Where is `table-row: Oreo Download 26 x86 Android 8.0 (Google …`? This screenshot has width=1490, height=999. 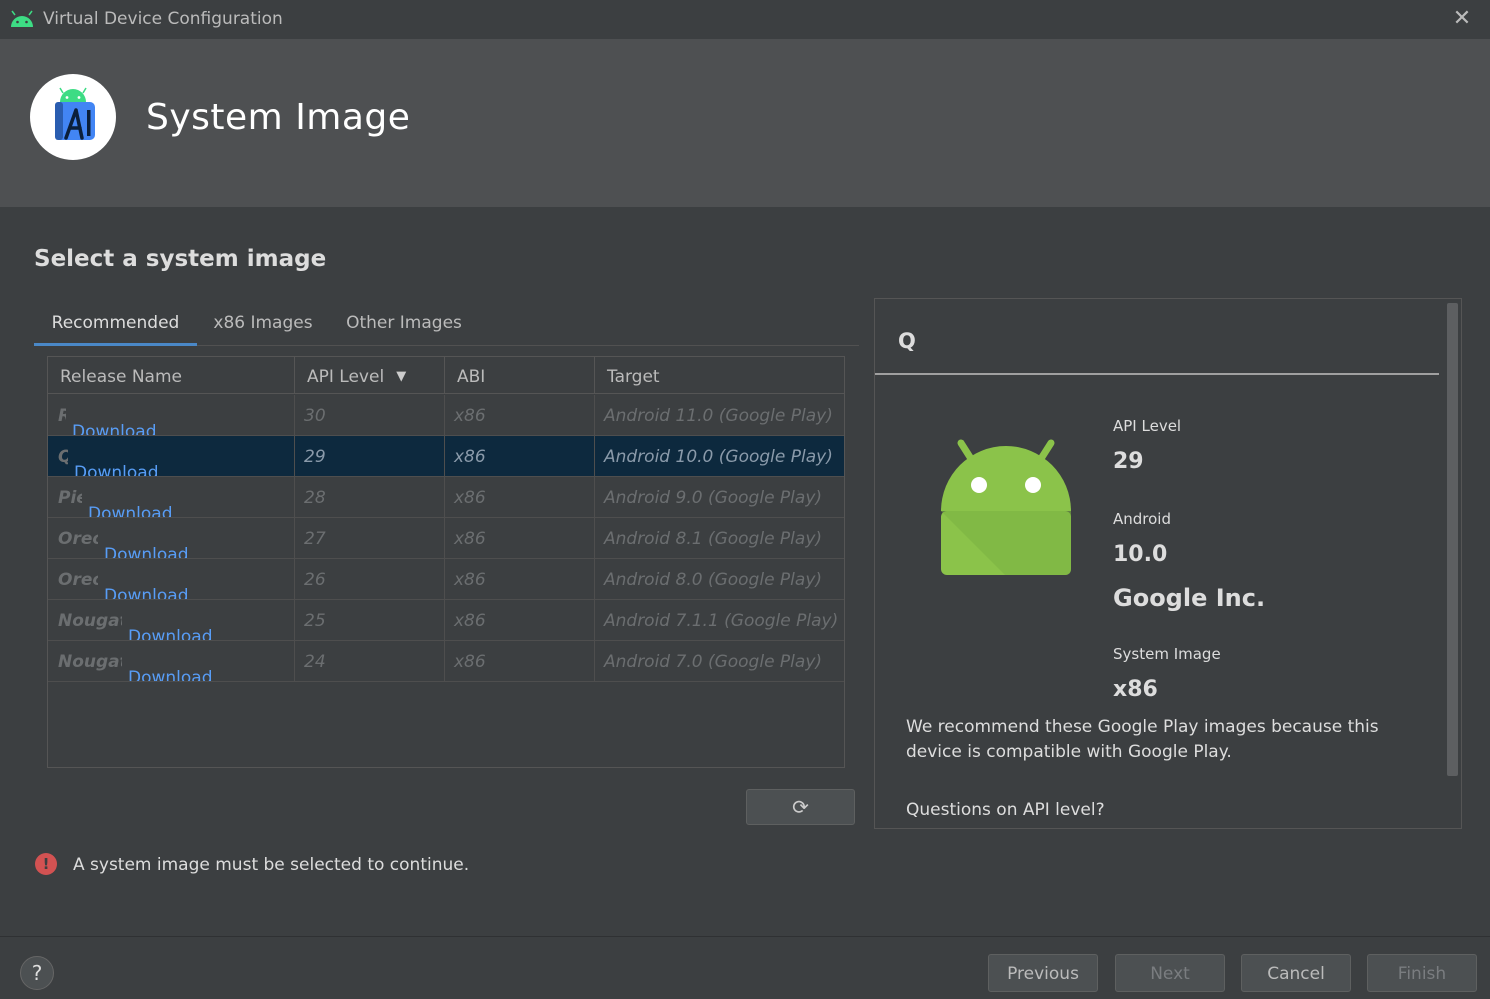 table-row: Oreo Download 26 x86 Android 8.0 (Google … is located at coordinates (446, 579).